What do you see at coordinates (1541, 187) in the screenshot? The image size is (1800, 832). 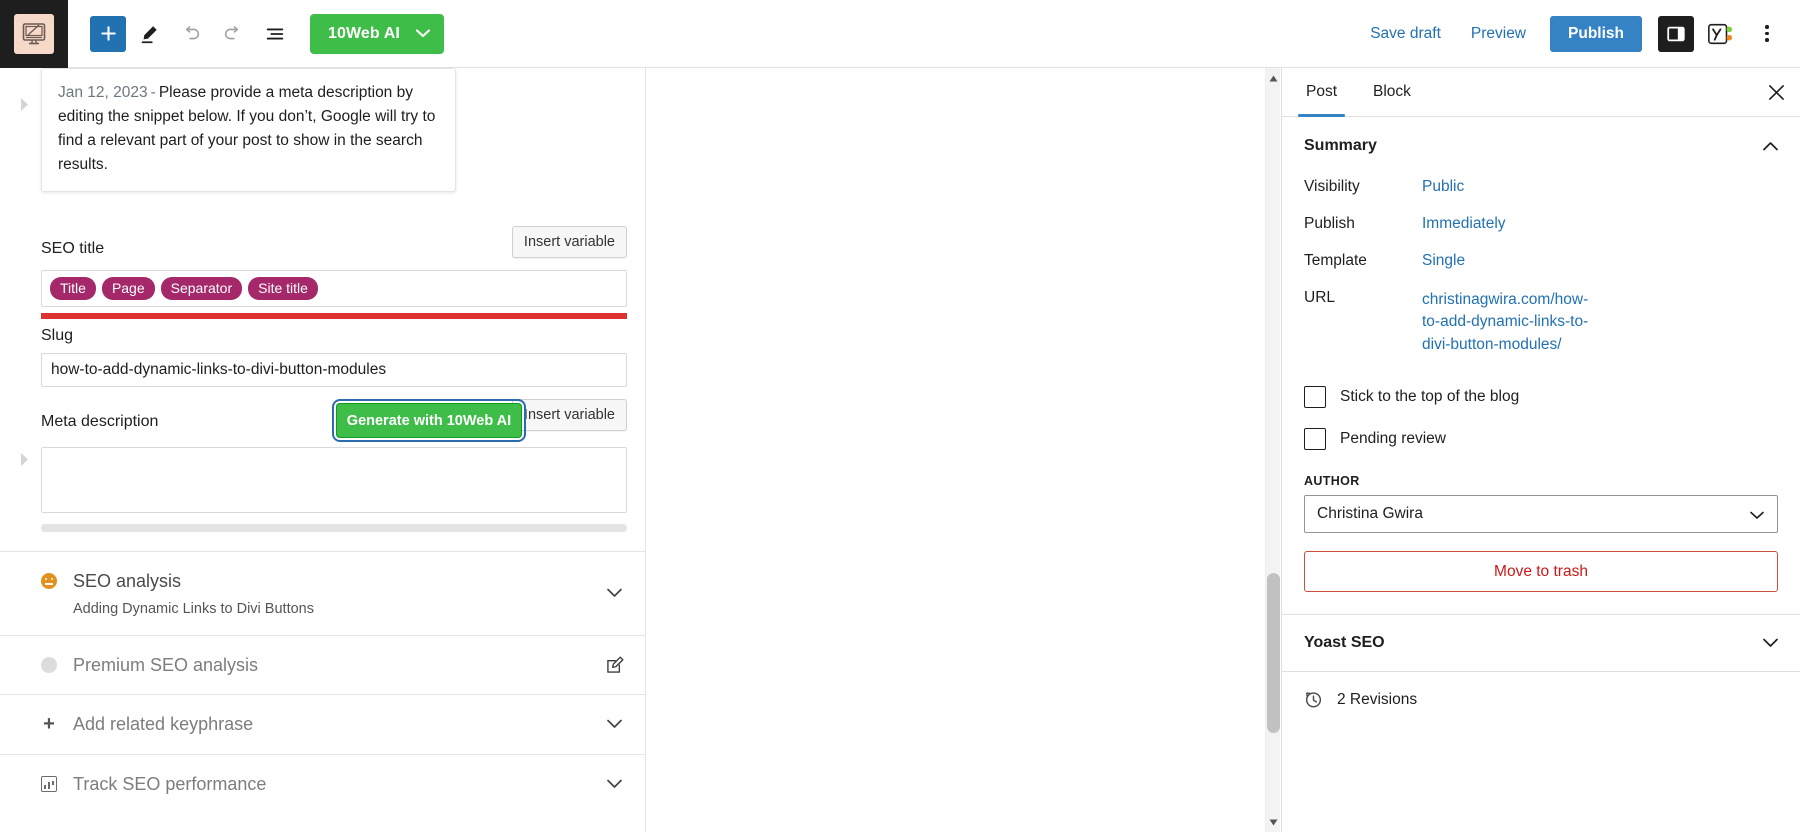 I see `summary-row-visibility: Visibility Public` at bounding box center [1541, 187].